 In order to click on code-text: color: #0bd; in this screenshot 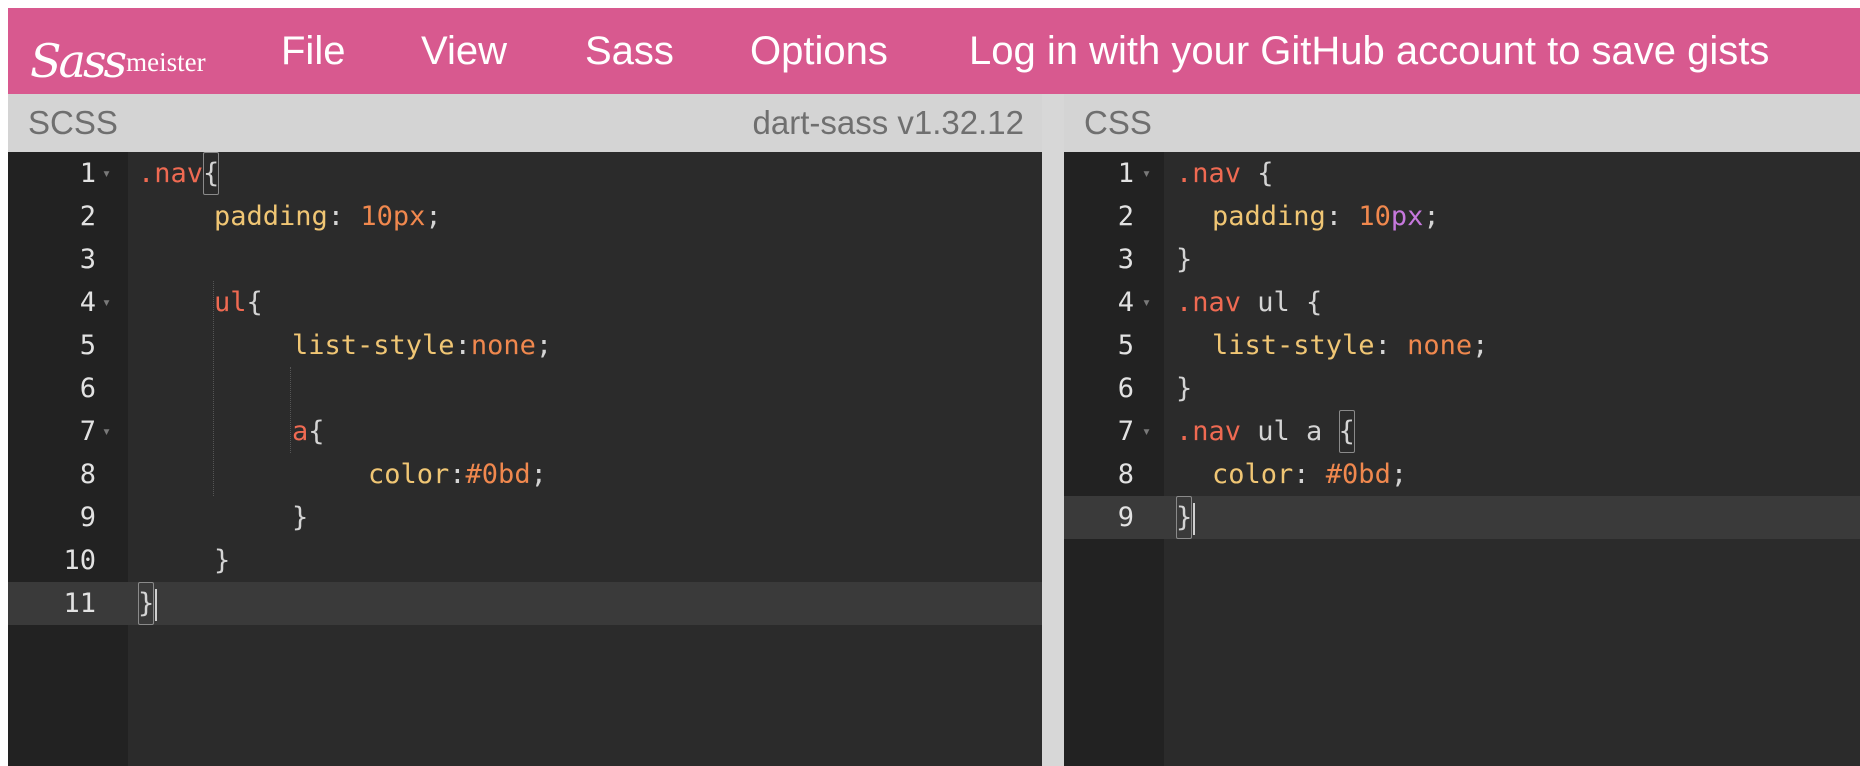, I will do `click(1309, 474)`.